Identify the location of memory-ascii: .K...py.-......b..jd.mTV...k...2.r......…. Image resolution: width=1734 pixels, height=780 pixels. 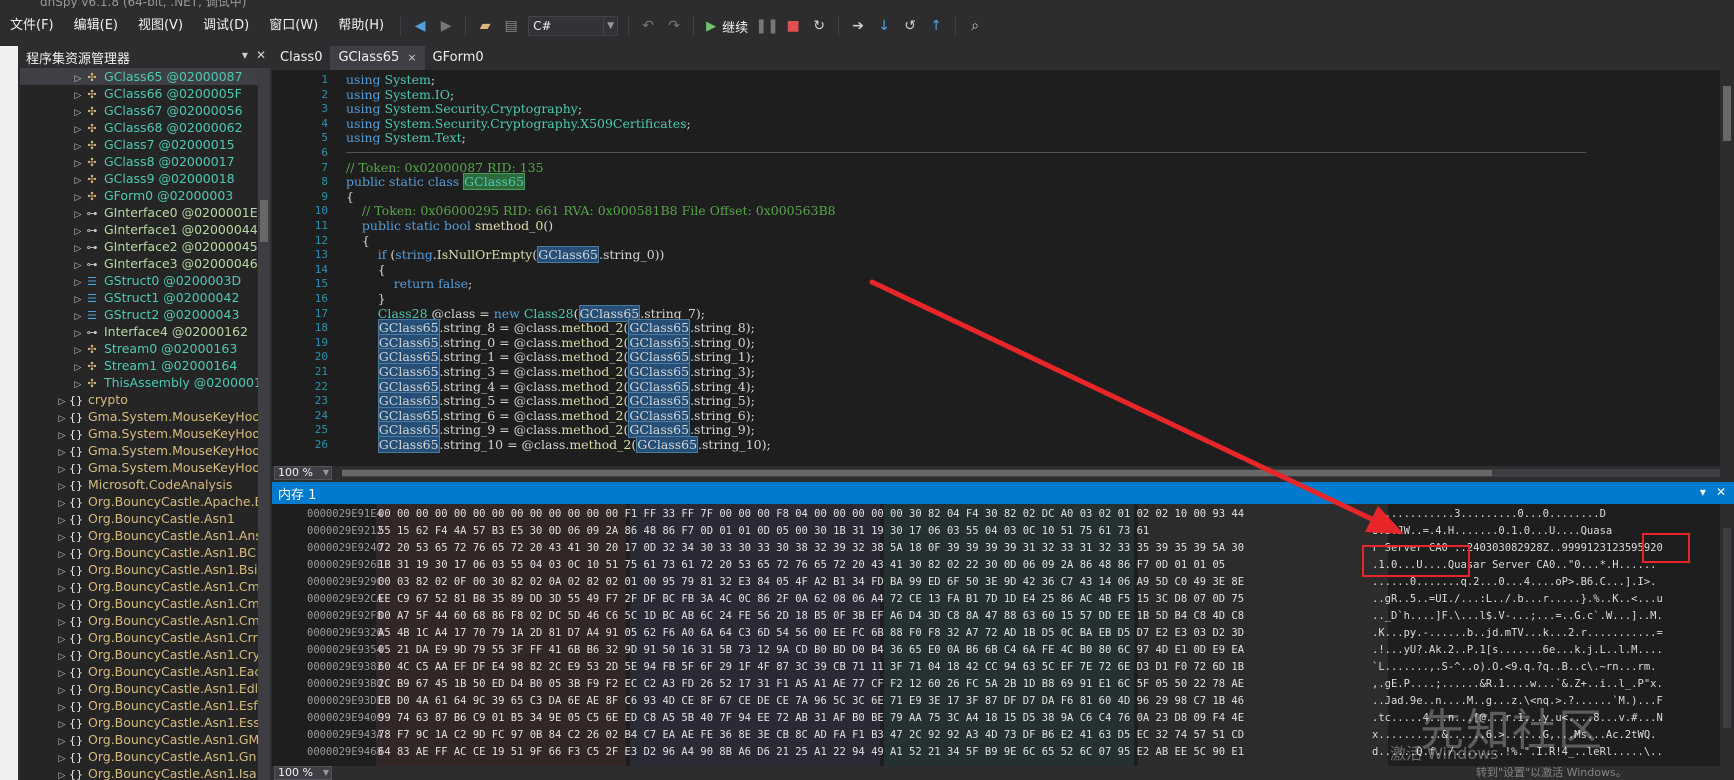
(1541, 633).